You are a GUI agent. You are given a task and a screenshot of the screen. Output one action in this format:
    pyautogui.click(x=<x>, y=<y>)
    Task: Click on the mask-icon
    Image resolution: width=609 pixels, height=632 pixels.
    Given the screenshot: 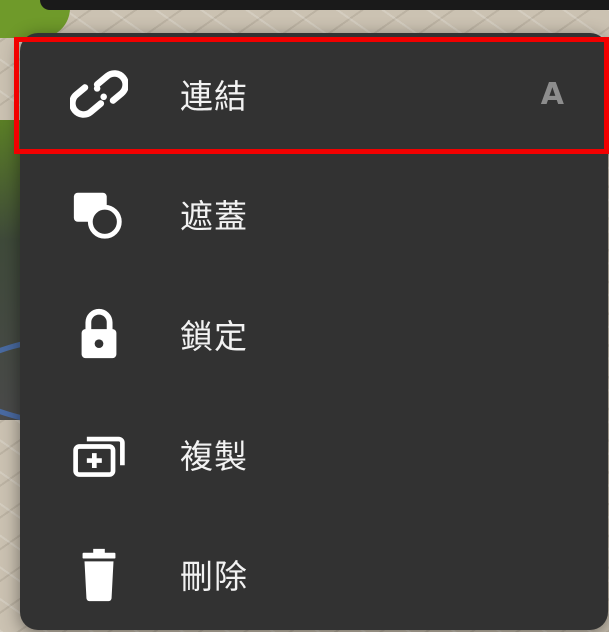 What is the action you would take?
    pyautogui.click(x=99, y=214)
    